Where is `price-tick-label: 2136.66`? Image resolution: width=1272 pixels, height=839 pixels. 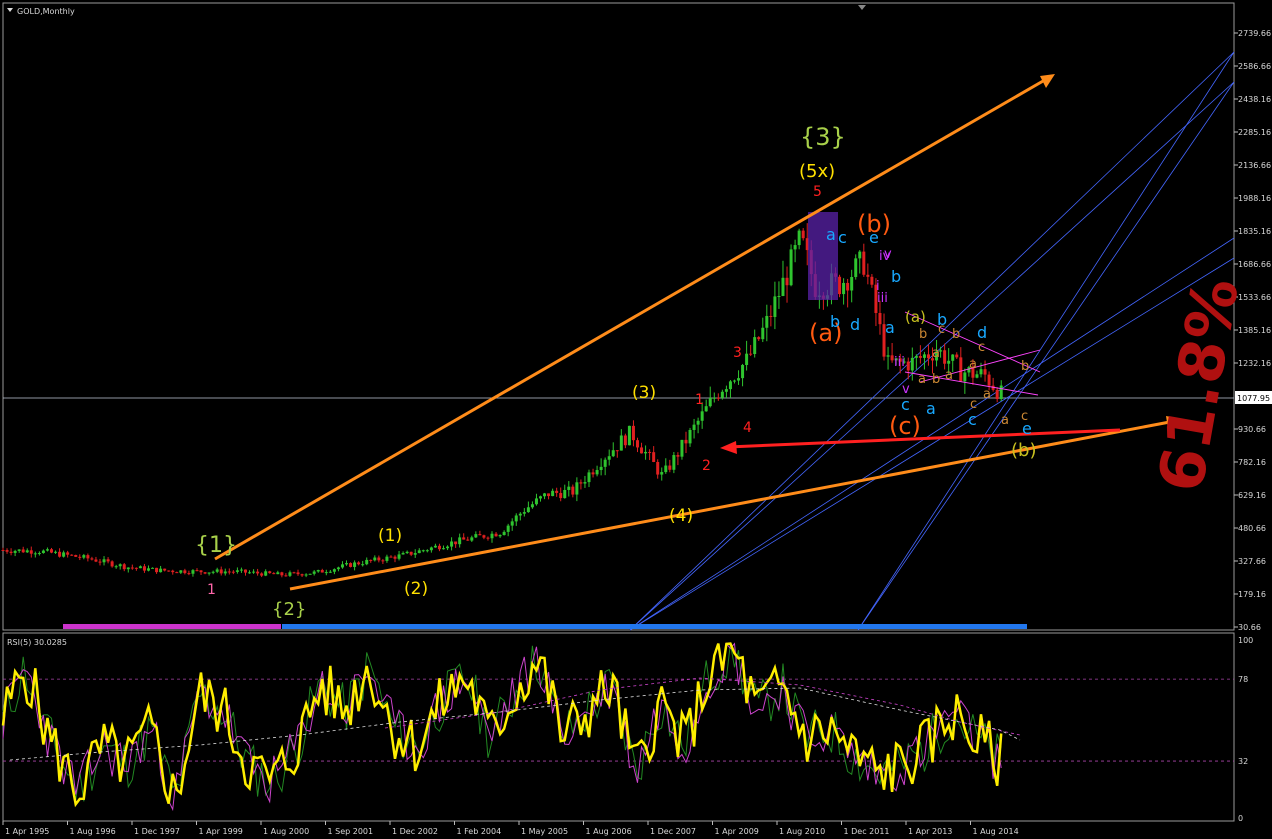 price-tick-label: 2136.66 is located at coordinates (1254, 165).